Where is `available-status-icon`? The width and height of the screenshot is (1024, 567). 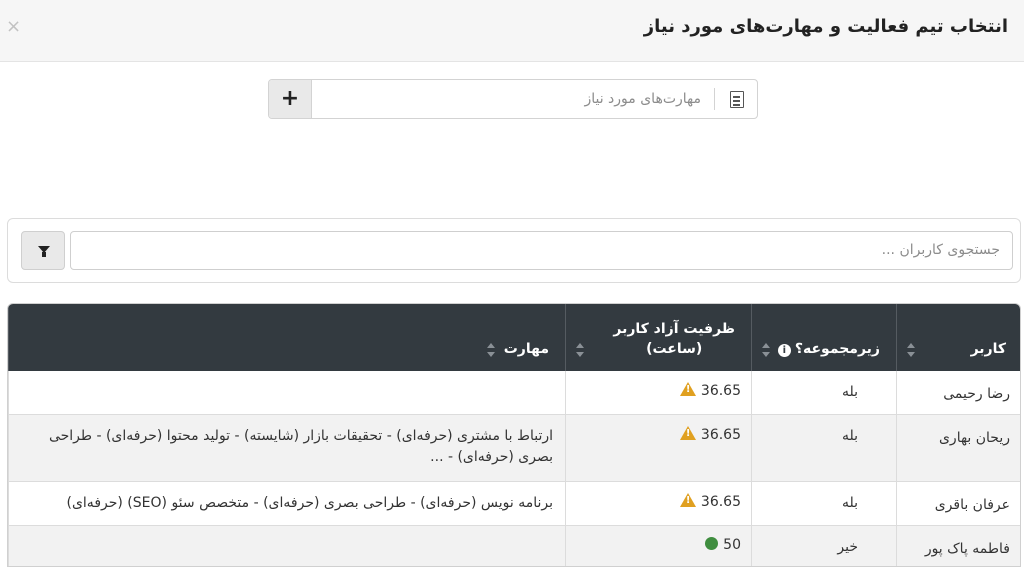 available-status-icon is located at coordinates (712, 543).